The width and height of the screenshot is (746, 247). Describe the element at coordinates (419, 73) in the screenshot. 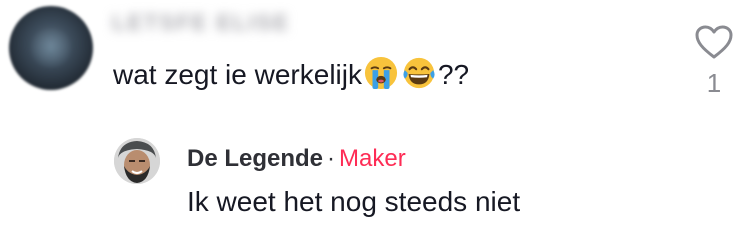

I see `face-with-tears-of-joy-emoji` at that location.